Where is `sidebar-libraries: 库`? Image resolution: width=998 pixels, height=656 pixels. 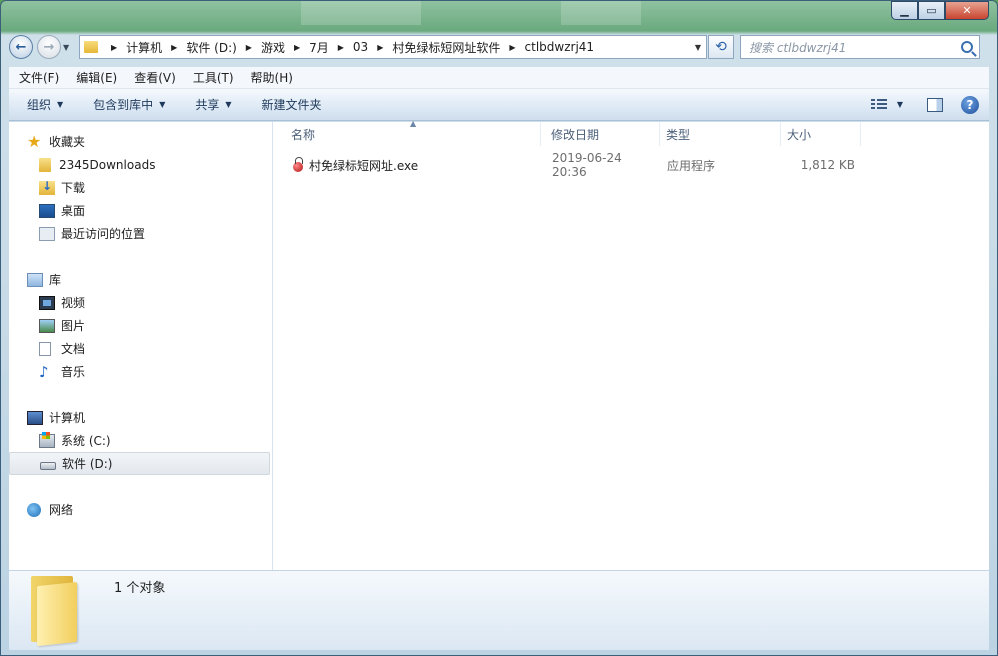 sidebar-libraries: 库 is located at coordinates (140, 279).